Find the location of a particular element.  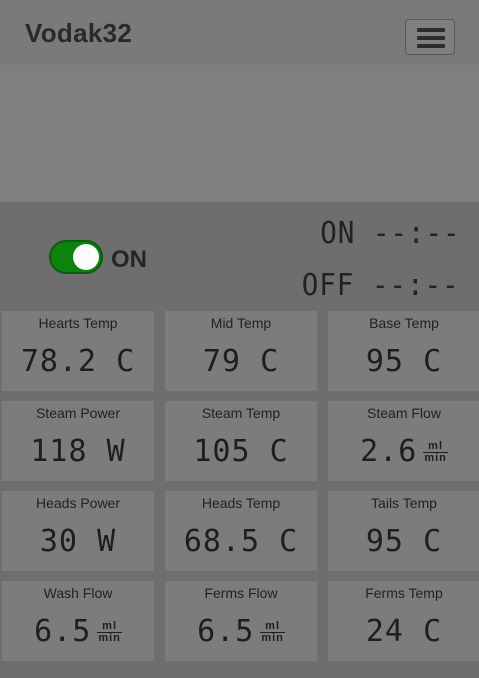

sensor-card-heads-power: Heads Power 30 W is located at coordinates (78, 531).